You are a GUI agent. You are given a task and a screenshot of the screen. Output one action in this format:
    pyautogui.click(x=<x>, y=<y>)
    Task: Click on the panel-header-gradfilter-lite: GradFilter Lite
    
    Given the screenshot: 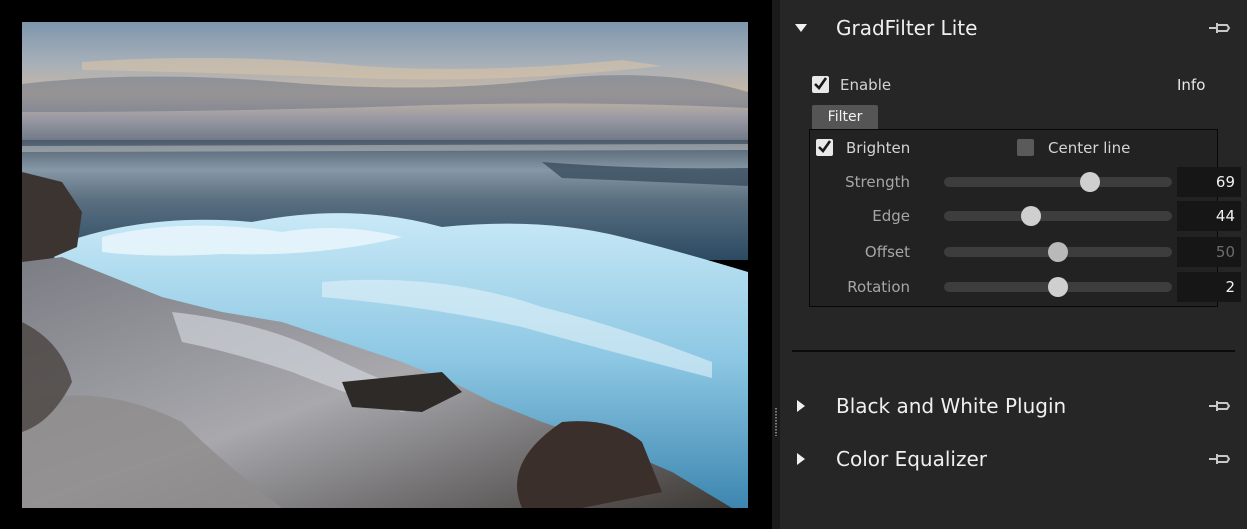 What is the action you would take?
    pyautogui.click(x=1013, y=28)
    